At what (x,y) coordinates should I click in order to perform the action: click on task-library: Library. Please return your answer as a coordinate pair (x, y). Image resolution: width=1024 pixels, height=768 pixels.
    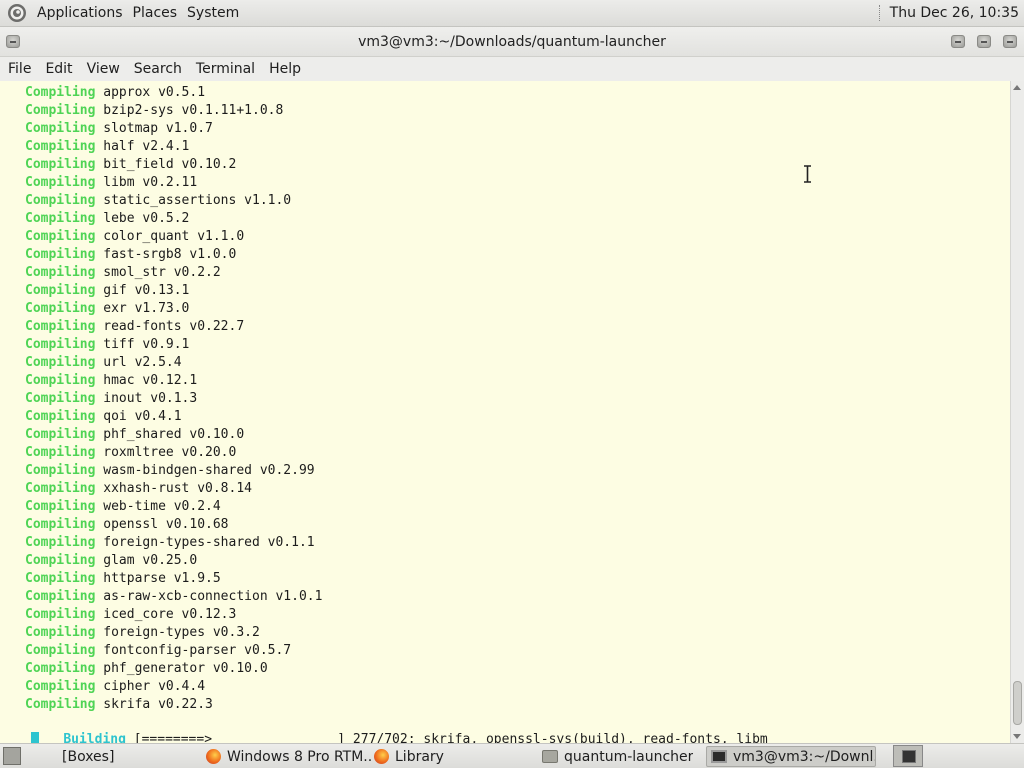
    Looking at the image, I should click on (409, 756).